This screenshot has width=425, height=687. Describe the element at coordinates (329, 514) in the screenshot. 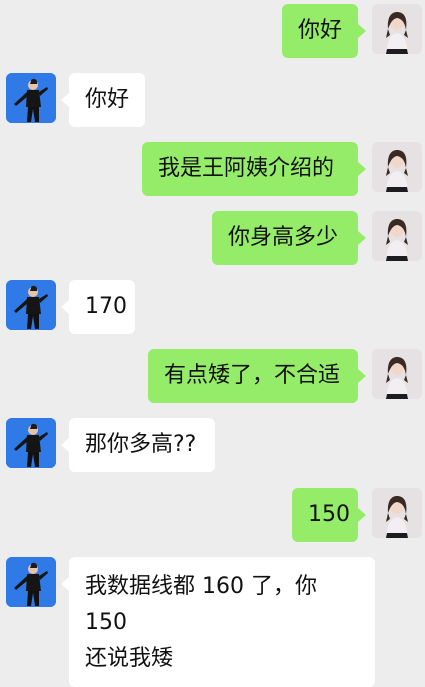

I see `message-text: 150` at that location.